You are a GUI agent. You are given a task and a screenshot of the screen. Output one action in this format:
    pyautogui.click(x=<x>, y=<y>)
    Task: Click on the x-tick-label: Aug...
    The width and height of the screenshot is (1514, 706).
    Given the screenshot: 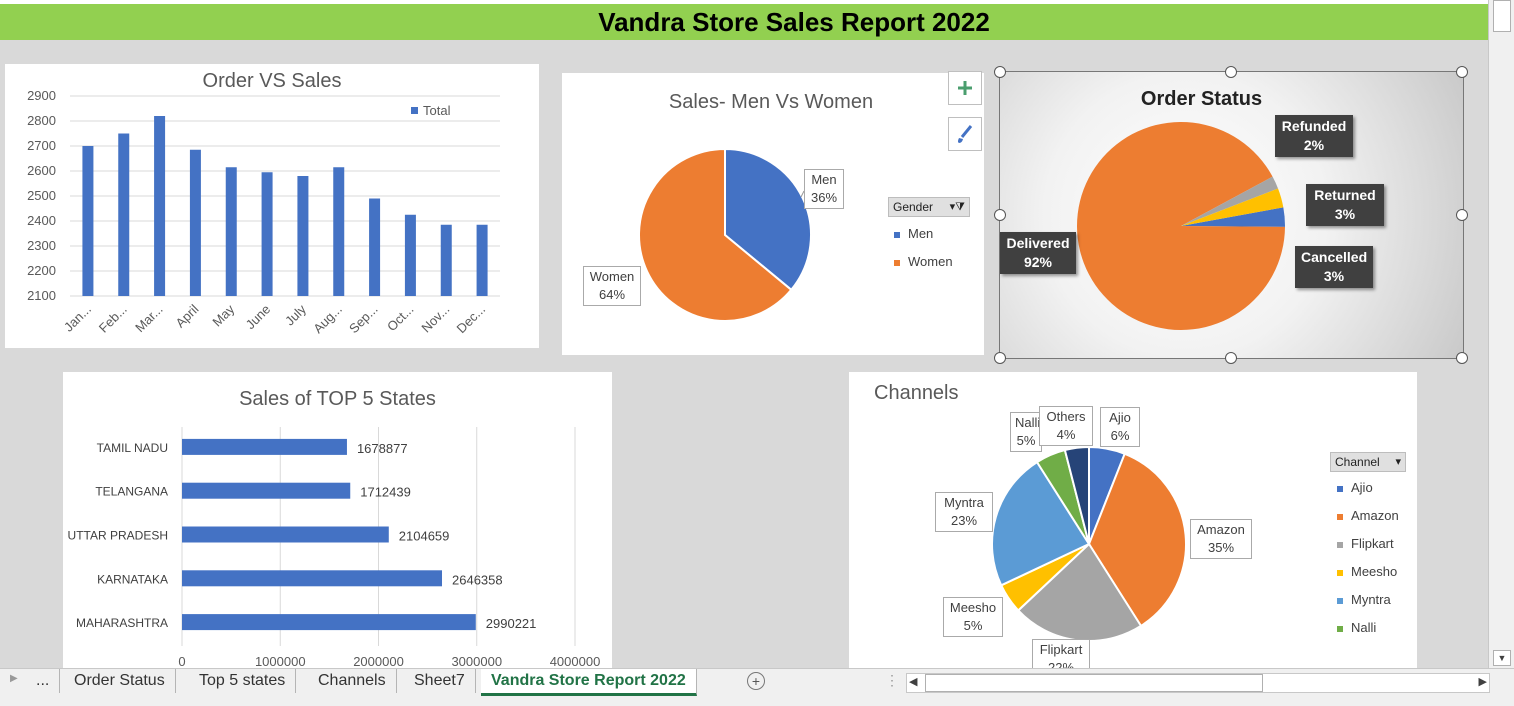 What is the action you would take?
    pyautogui.click(x=327, y=319)
    